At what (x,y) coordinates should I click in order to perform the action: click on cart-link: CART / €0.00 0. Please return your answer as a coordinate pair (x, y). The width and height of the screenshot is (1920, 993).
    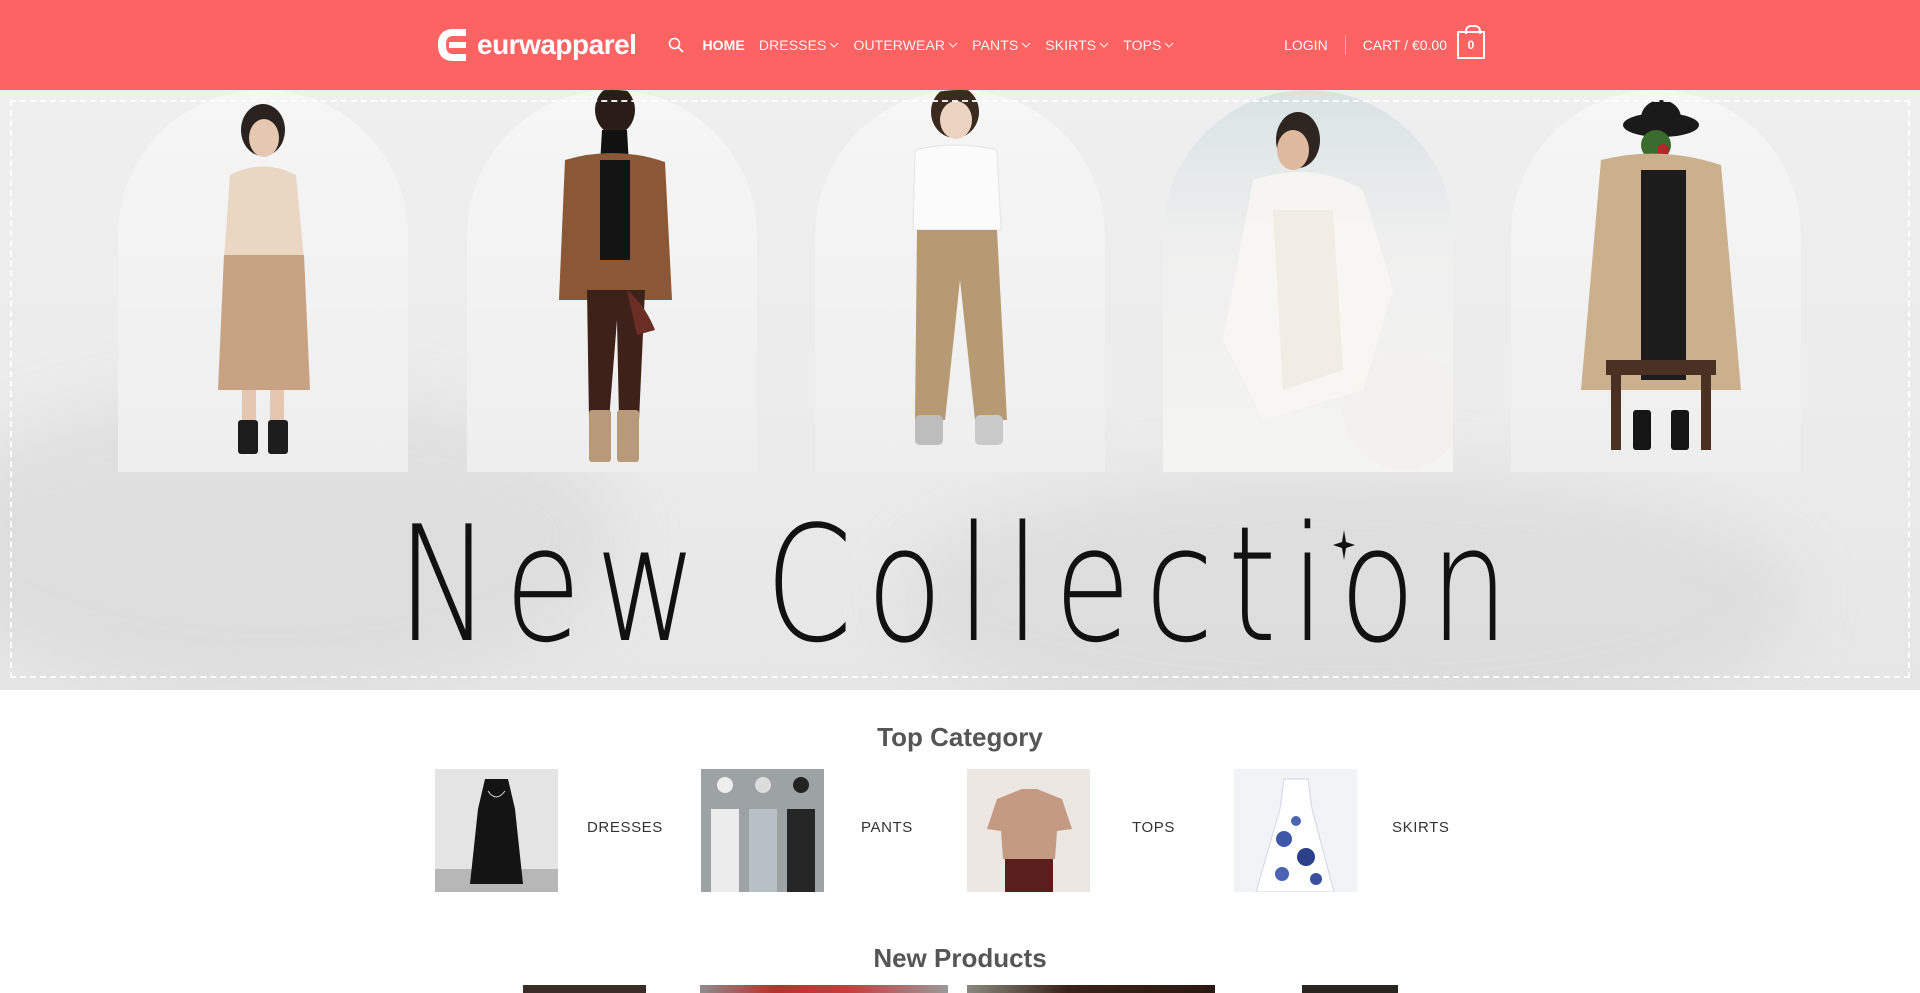
    Looking at the image, I should click on (1423, 42).